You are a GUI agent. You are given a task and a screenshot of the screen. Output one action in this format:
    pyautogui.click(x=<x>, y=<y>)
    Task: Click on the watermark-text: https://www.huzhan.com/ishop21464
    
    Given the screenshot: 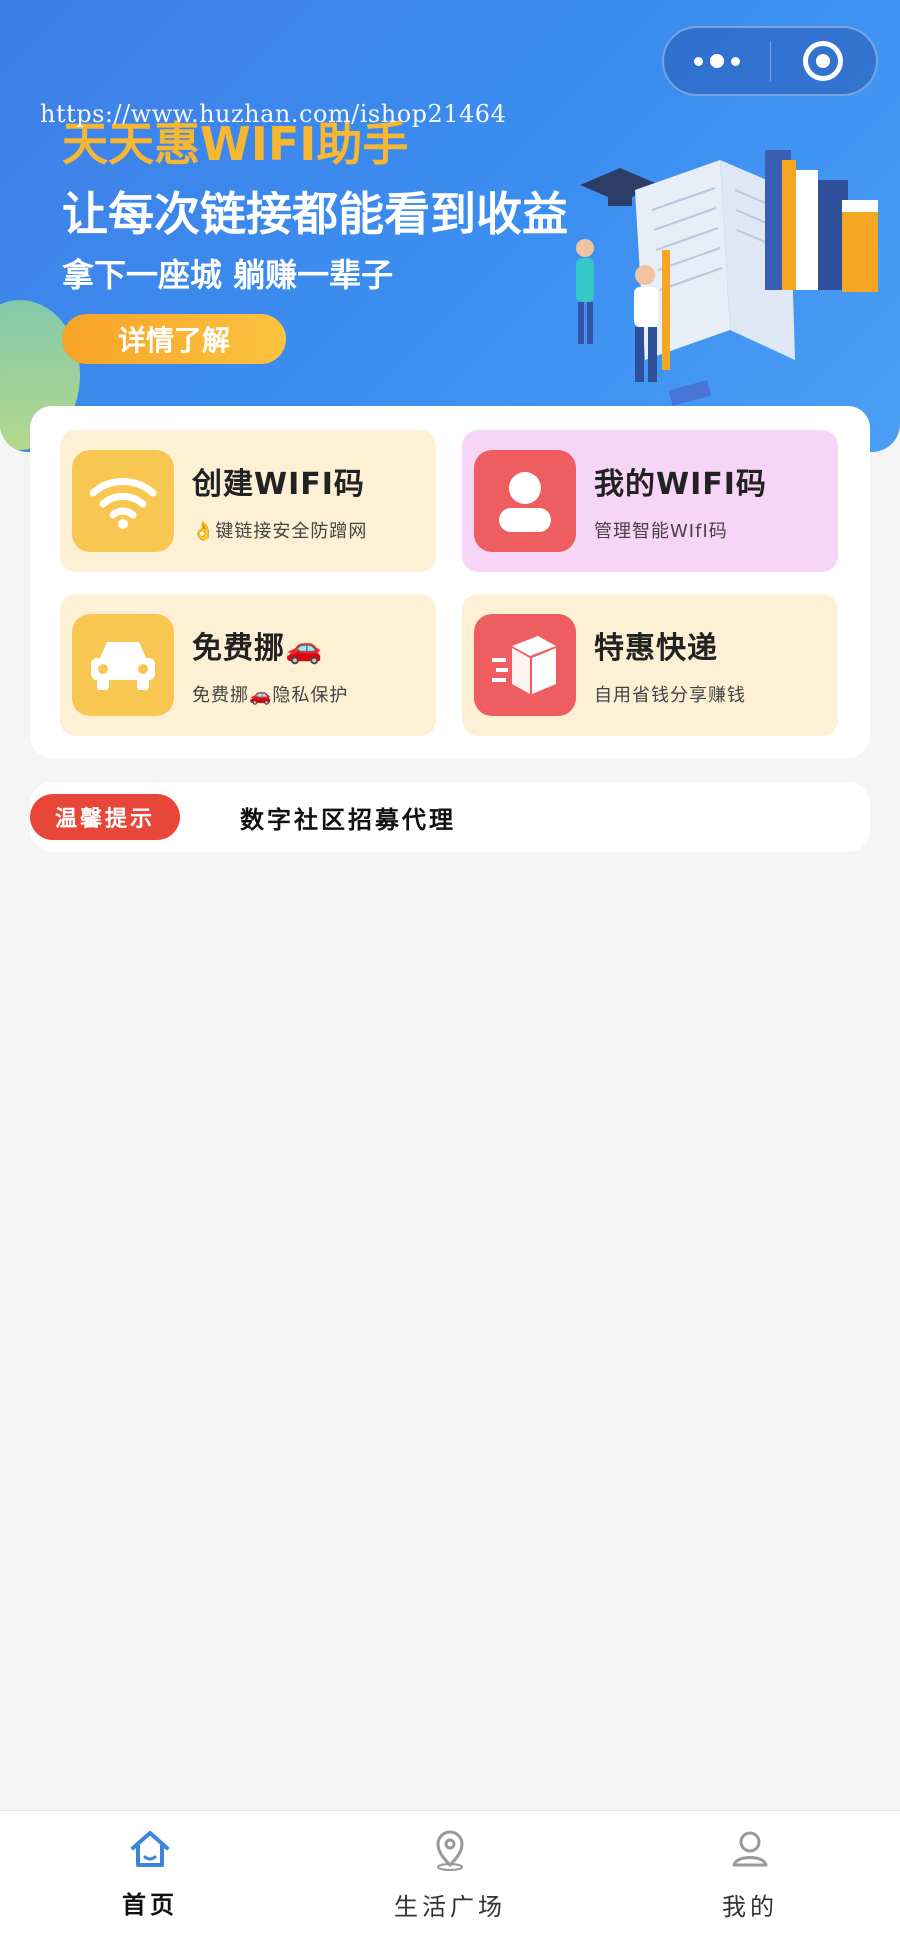 What is the action you would take?
    pyautogui.click(x=273, y=114)
    